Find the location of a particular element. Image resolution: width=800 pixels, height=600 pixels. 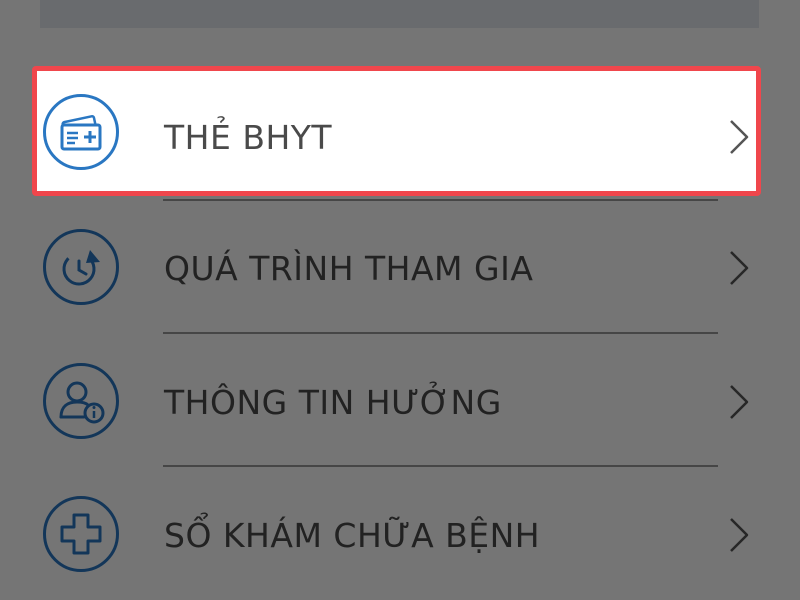

menu-item-label: THẺ BHYT is located at coordinates (248, 137).